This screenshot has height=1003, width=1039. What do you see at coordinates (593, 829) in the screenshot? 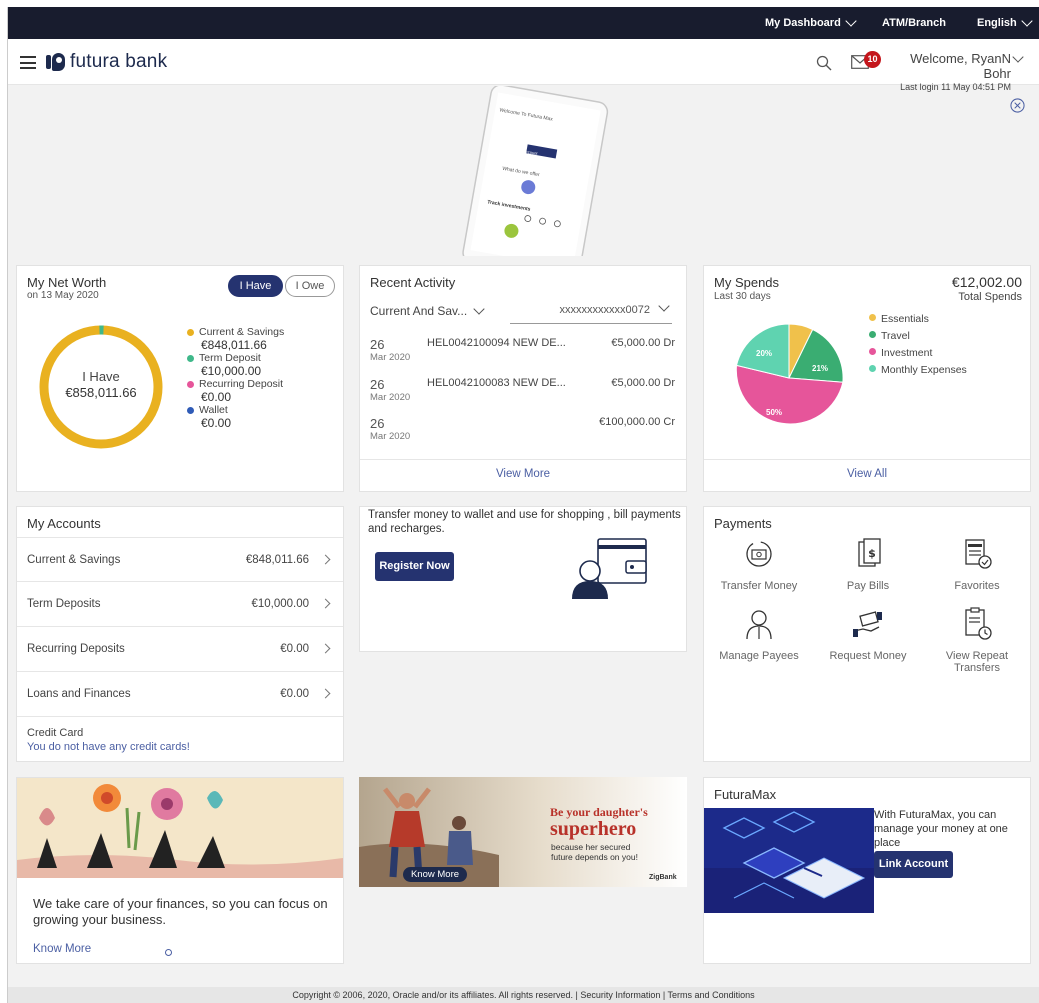
I see `daughter-headline-2: superhero` at bounding box center [593, 829].